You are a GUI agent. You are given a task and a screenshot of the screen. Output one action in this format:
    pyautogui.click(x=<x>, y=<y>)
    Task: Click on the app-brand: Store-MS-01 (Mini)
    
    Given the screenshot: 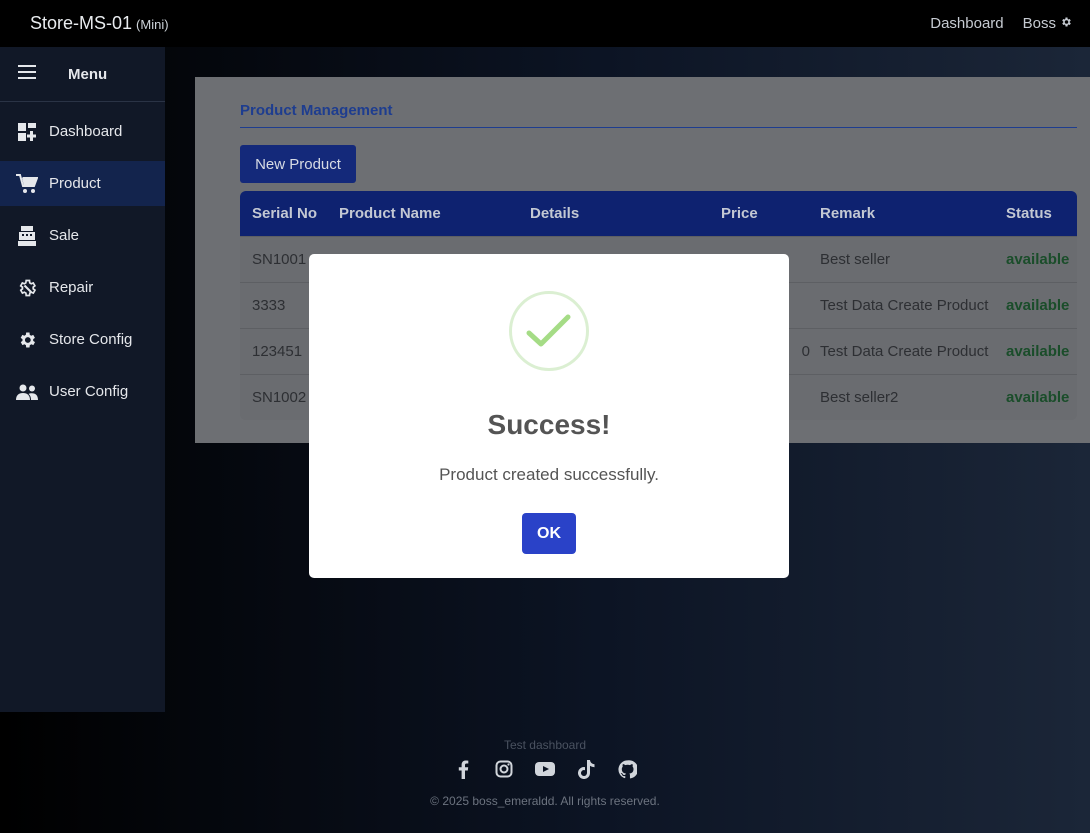 What is the action you would take?
    pyautogui.click(x=99, y=23)
    